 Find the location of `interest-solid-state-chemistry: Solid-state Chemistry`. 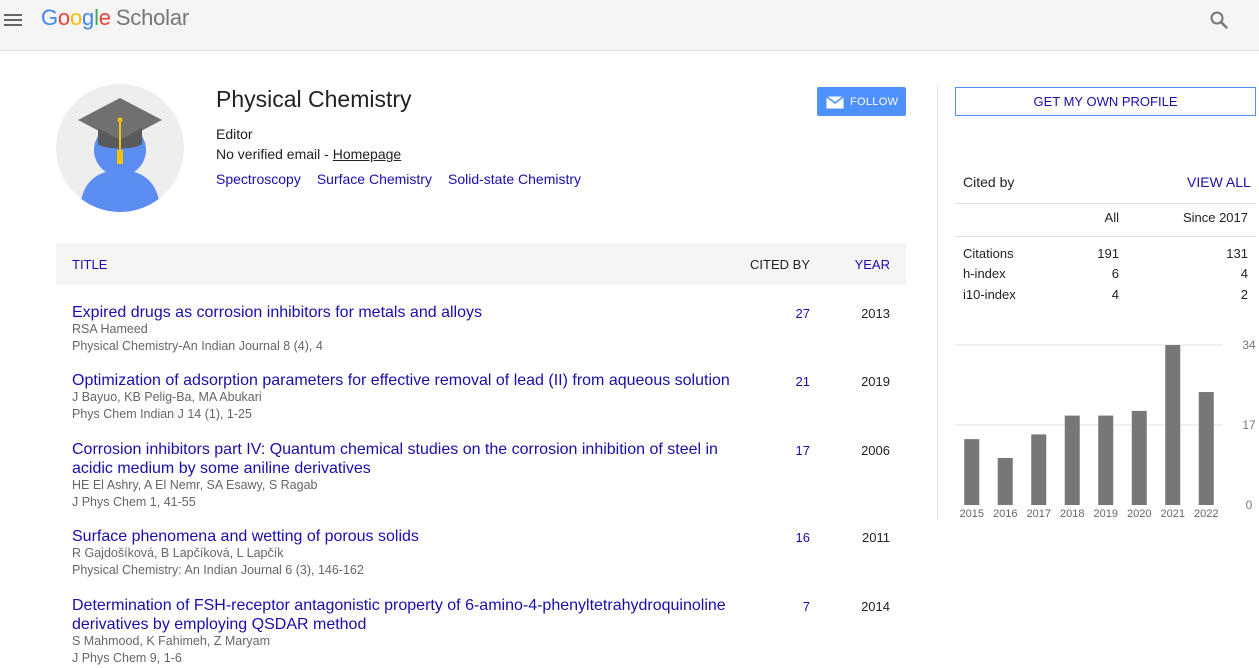

interest-solid-state-chemistry: Solid-state Chemistry is located at coordinates (514, 179).